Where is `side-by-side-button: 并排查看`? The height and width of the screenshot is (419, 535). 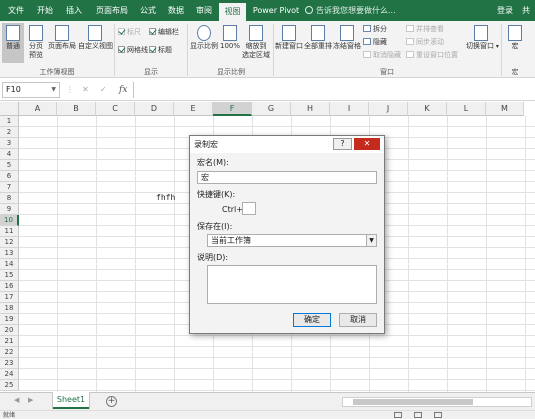 side-by-side-button: 并排查看 is located at coordinates (425, 29).